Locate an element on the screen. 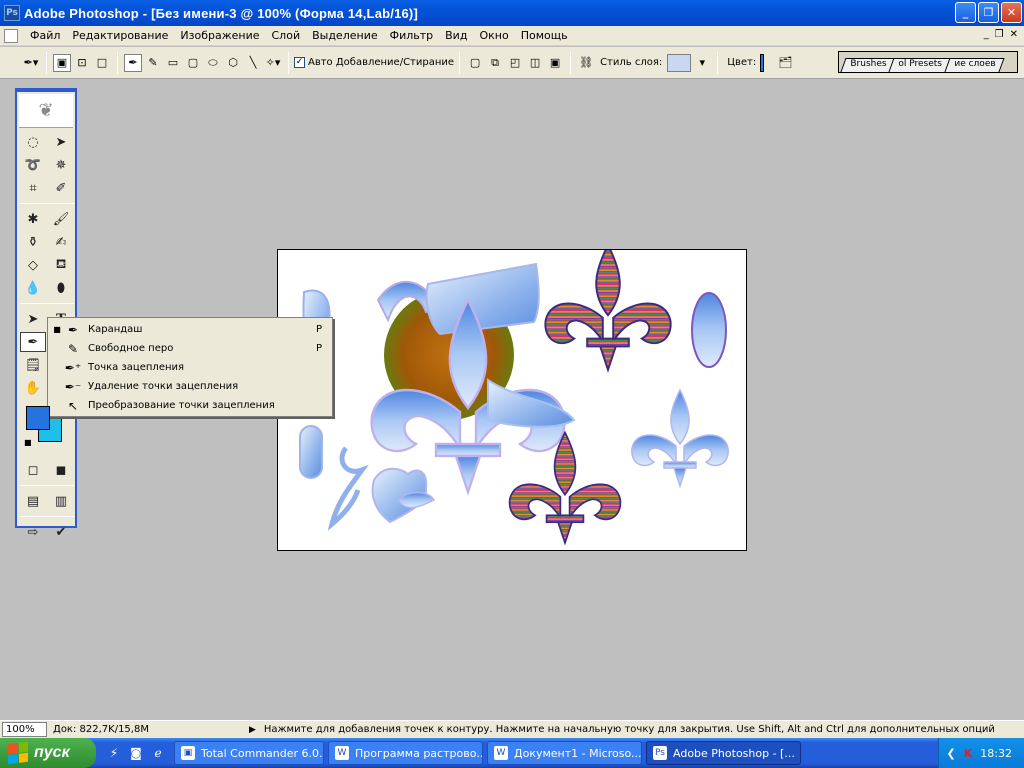 The width and height of the screenshot is (1024, 768). menu-layer: Слой is located at coordinates (286, 35).